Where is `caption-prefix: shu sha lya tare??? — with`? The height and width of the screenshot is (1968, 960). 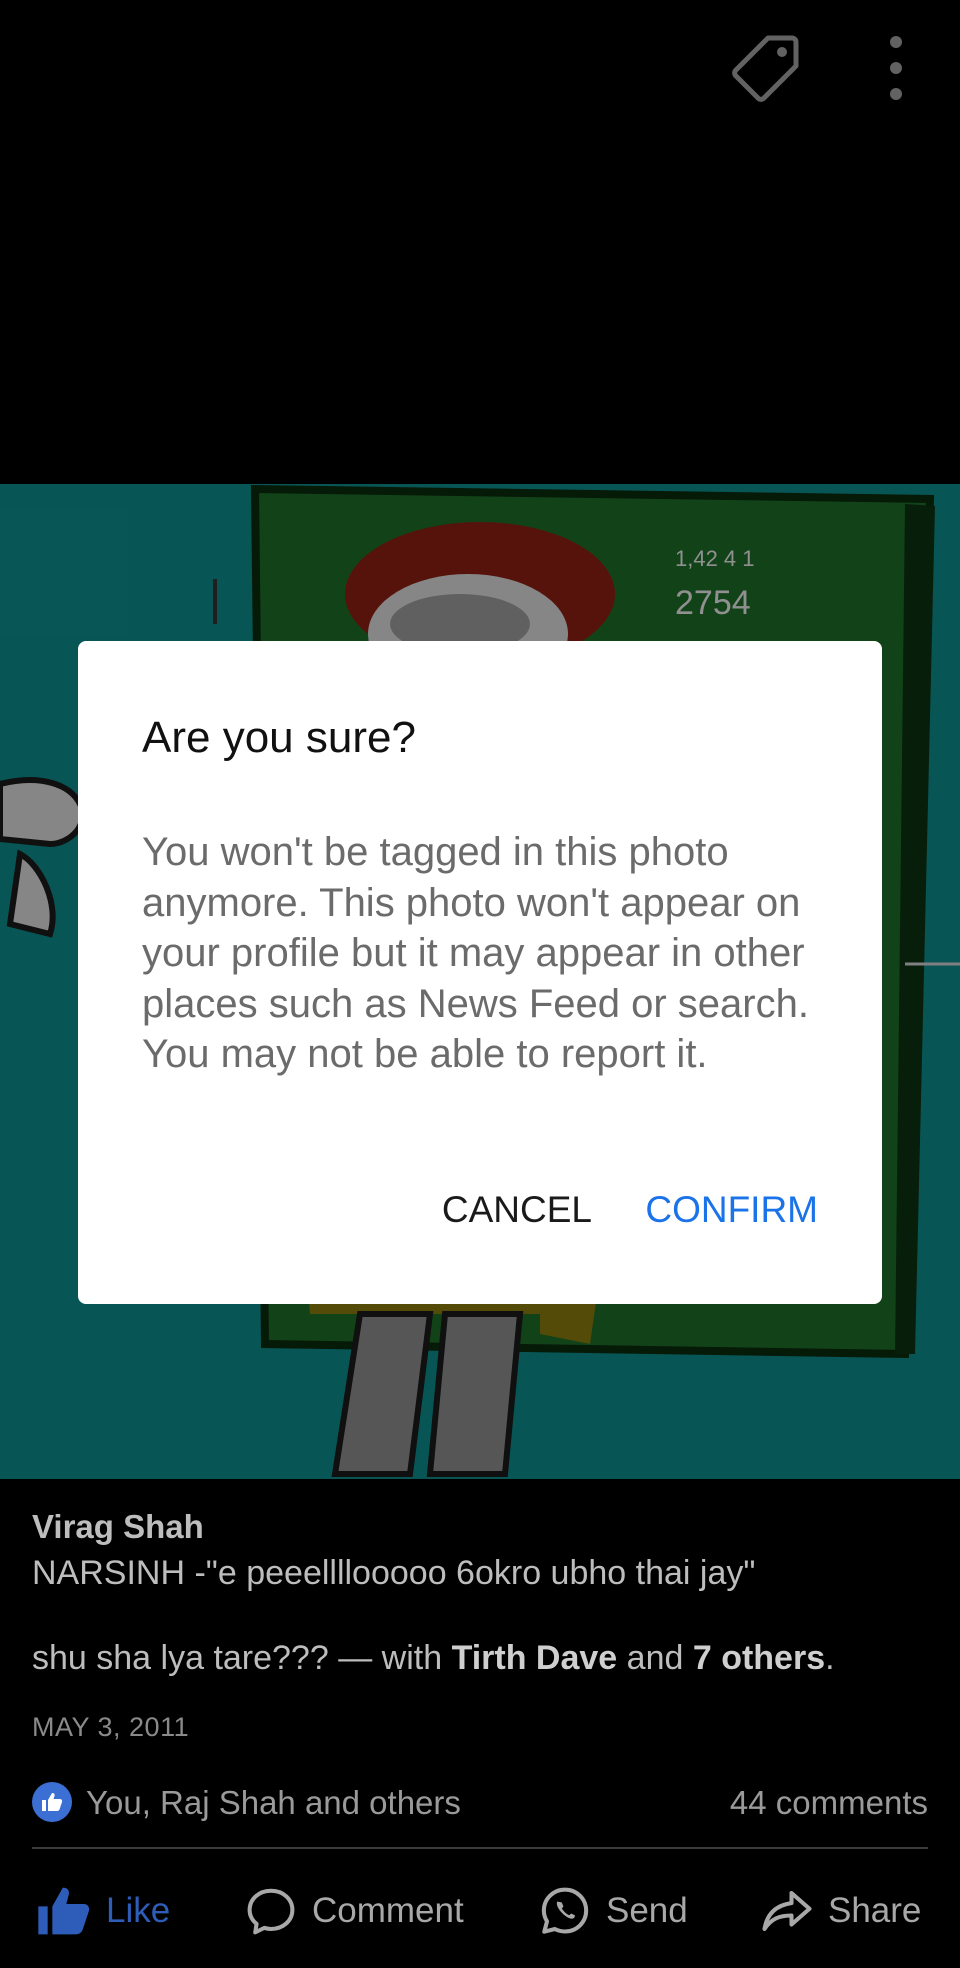
caption-prefix: shu sha lya tare??? — with is located at coordinates (242, 1658).